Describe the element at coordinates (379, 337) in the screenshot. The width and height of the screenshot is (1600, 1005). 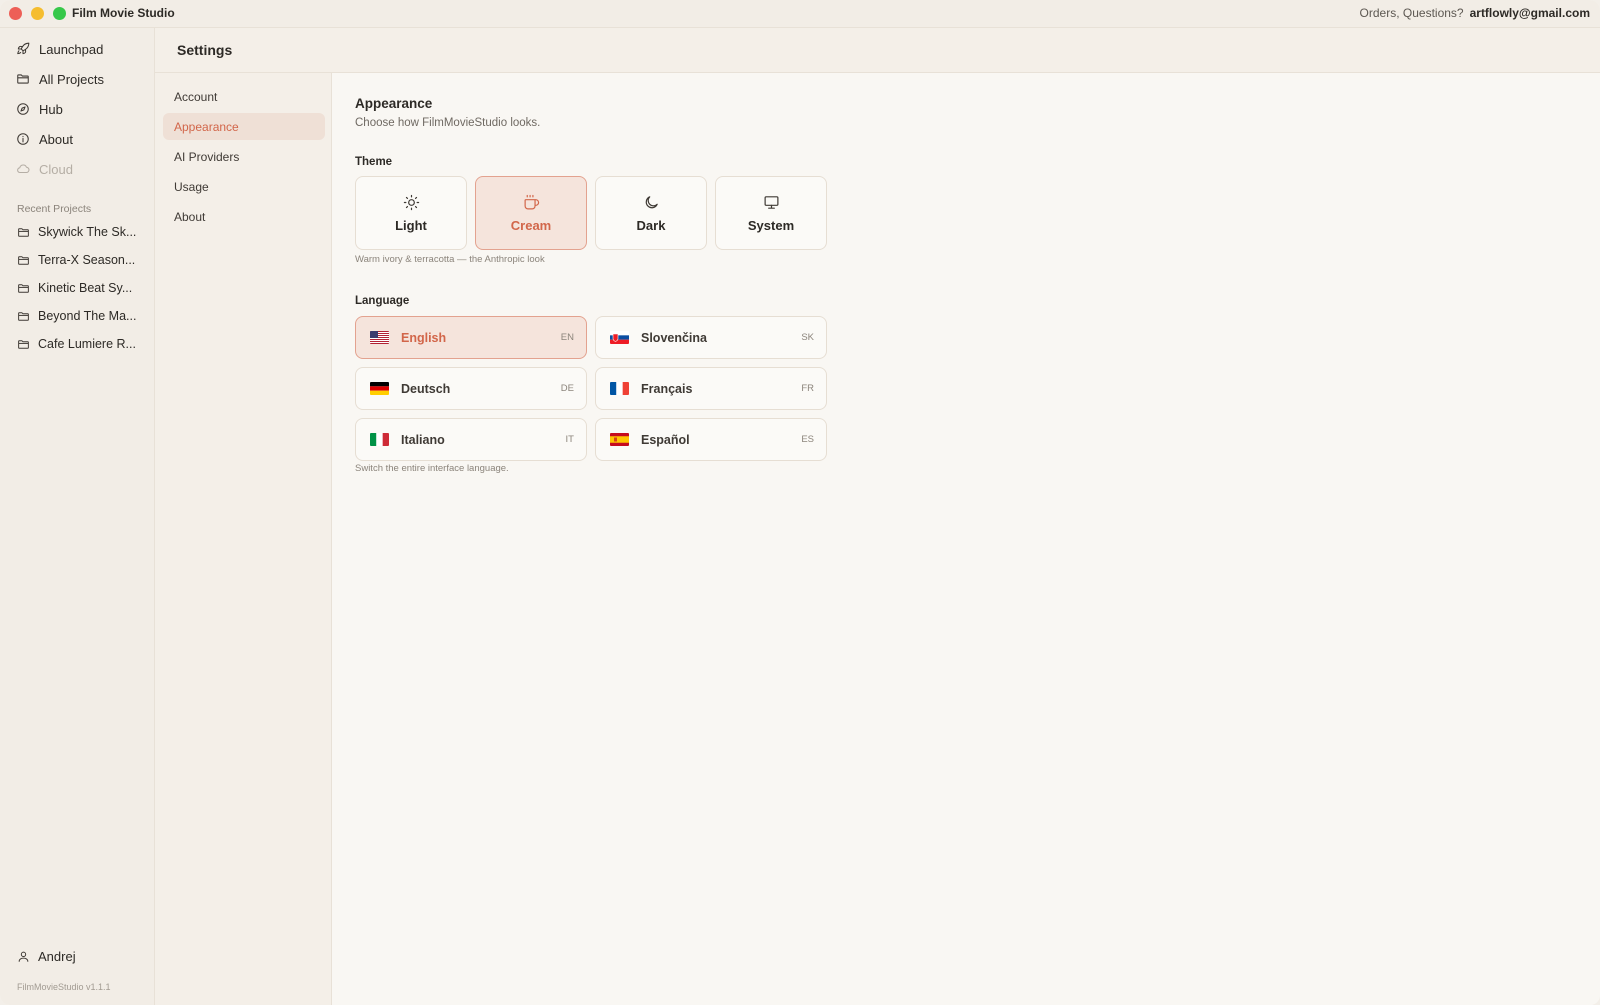
I see `us-flag-icon` at that location.